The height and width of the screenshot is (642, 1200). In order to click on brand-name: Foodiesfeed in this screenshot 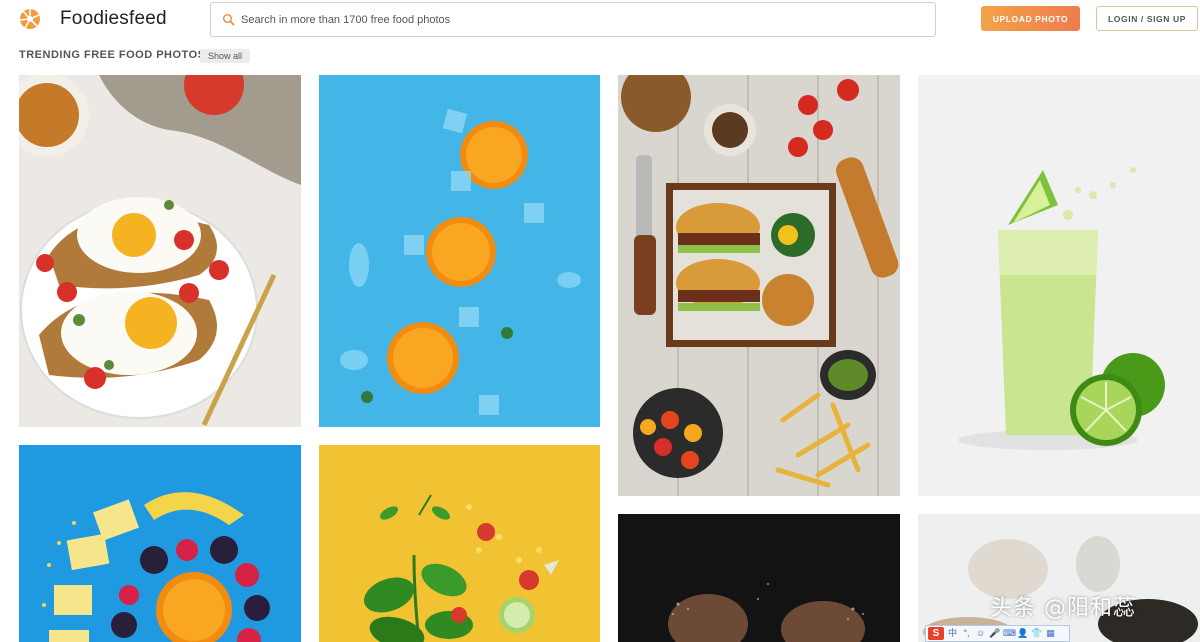, I will do `click(113, 19)`.